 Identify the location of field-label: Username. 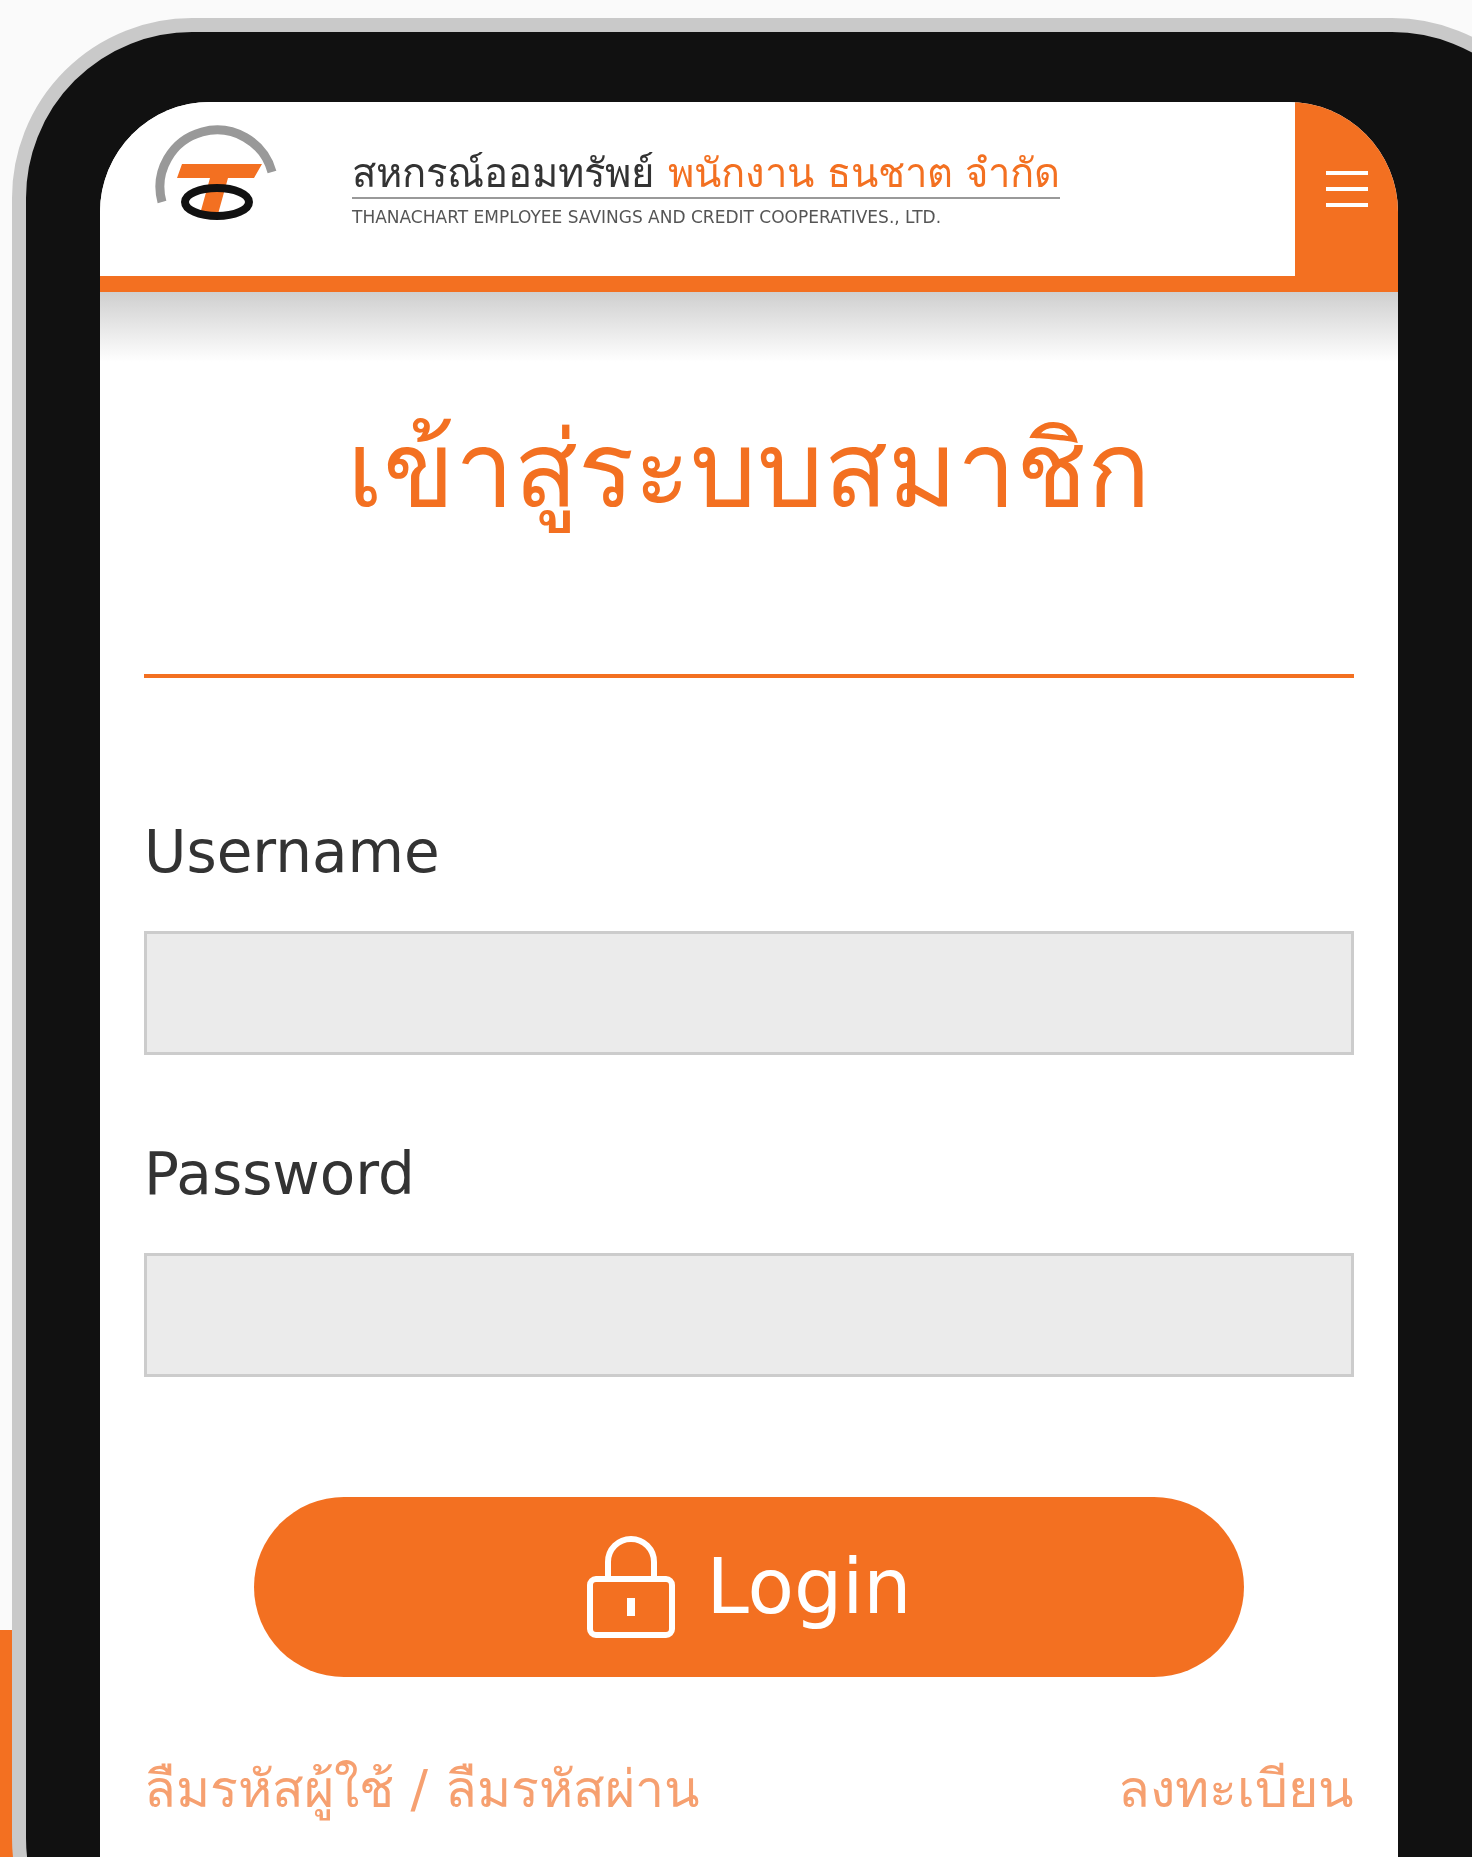
(292, 851).